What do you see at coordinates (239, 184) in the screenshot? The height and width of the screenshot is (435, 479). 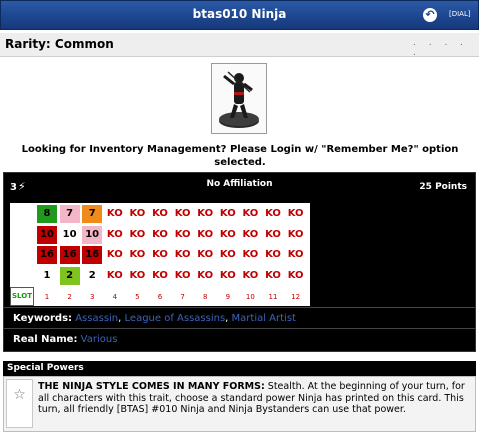 I see `affiliation: No Affiliation` at bounding box center [239, 184].